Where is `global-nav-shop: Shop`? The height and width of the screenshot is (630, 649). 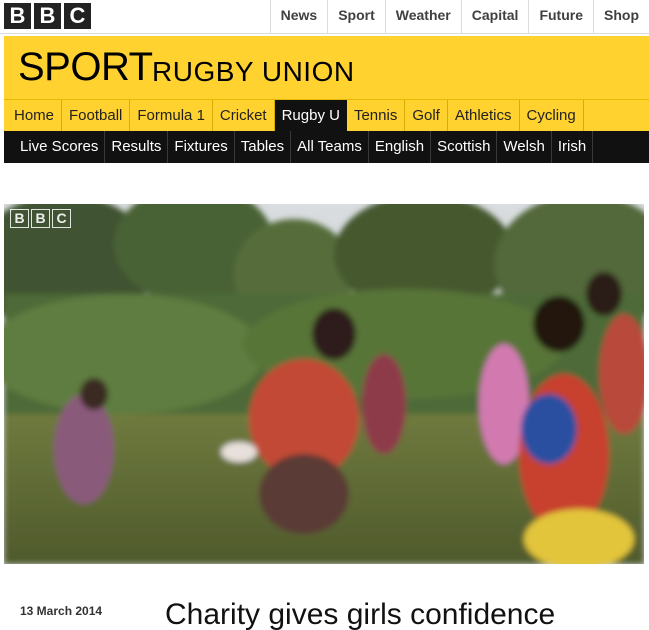 global-nav-shop: Shop is located at coordinates (621, 17).